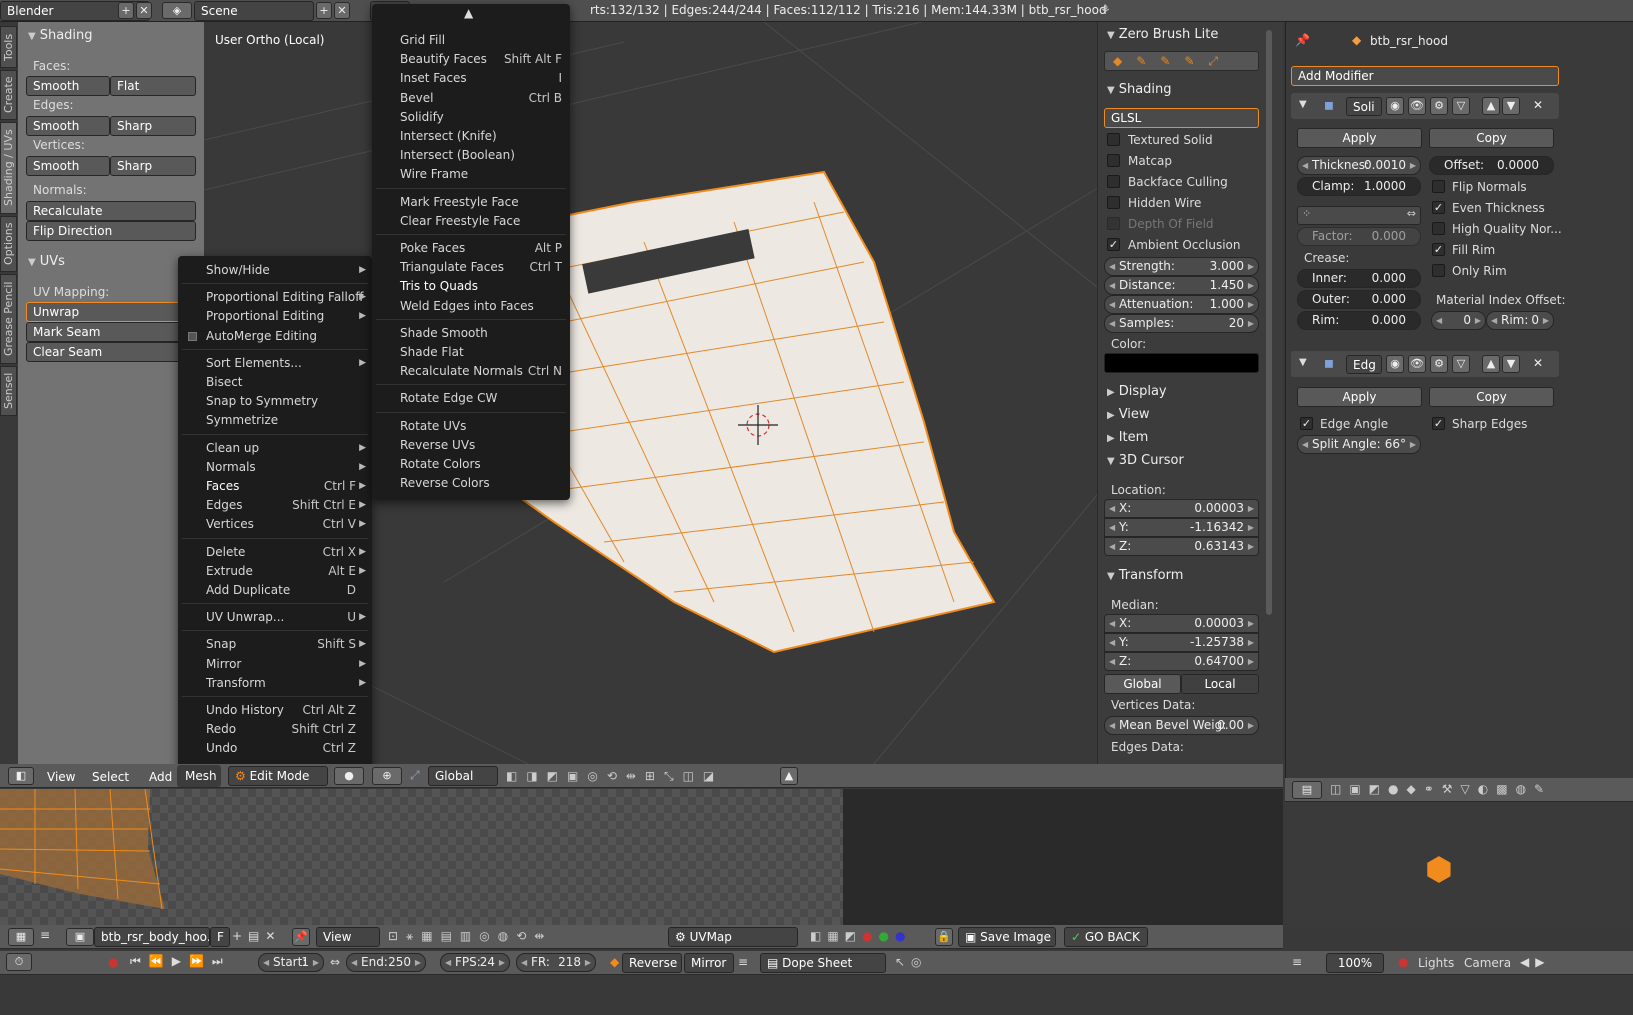 The image size is (1633, 1015). What do you see at coordinates (1106, 937) in the screenshot?
I see `go-back-button: ✓ GO BACK` at bounding box center [1106, 937].